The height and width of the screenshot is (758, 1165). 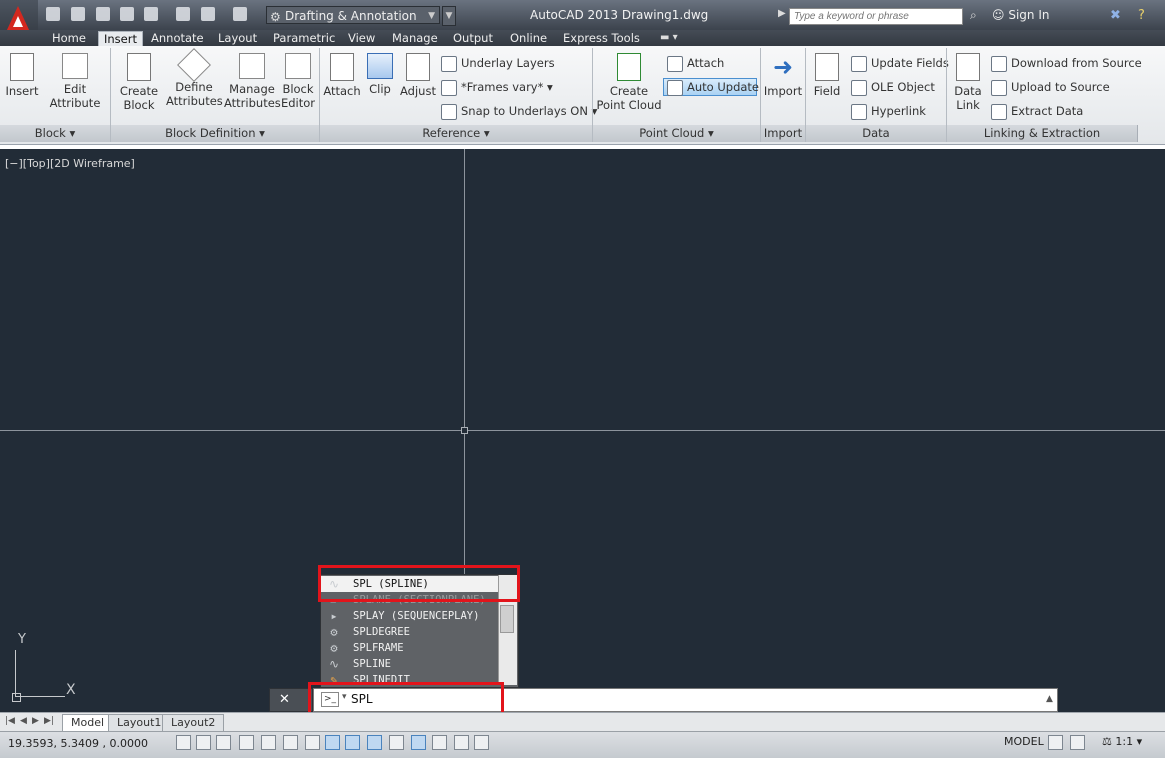 What do you see at coordinates (473, 38) in the screenshot?
I see `tab-output: Output` at bounding box center [473, 38].